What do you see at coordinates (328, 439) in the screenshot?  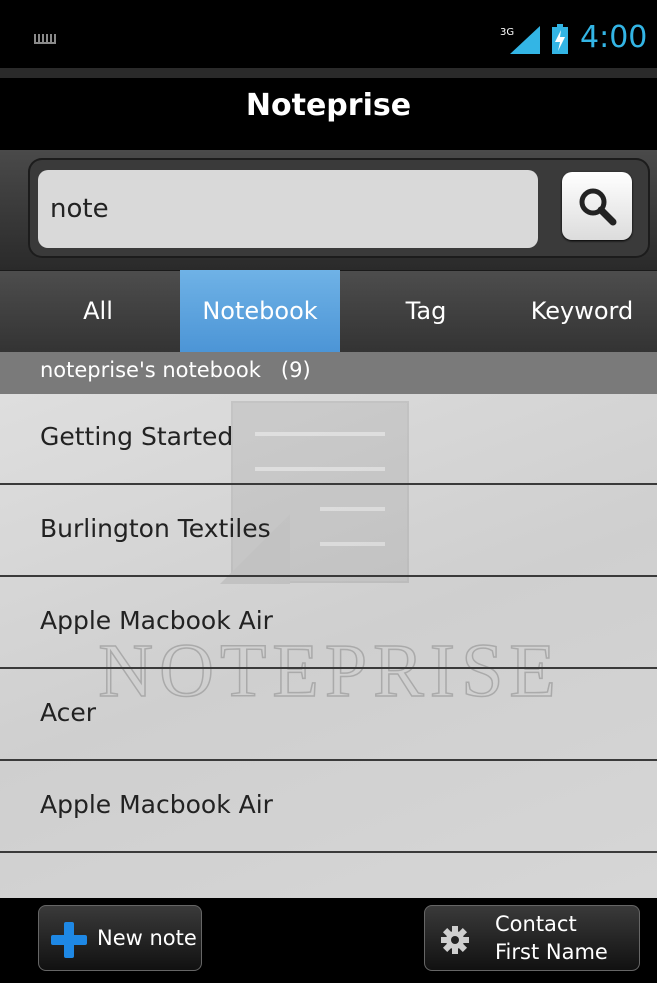 I see `list-item: Getting Started` at bounding box center [328, 439].